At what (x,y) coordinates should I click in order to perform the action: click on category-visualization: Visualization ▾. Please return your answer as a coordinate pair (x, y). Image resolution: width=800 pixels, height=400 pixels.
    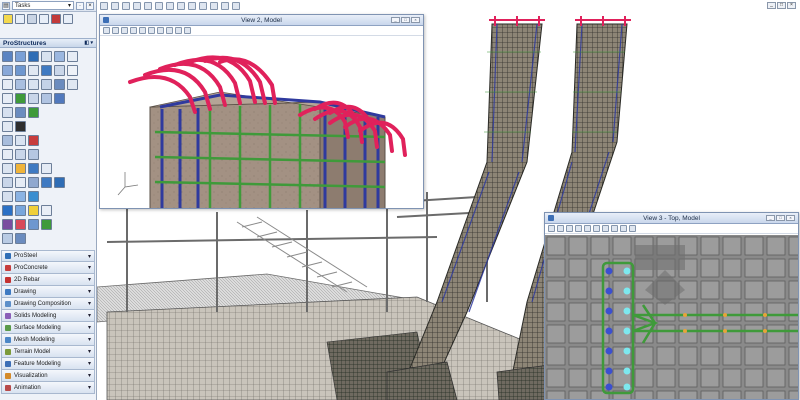
    Looking at the image, I should click on (48, 376).